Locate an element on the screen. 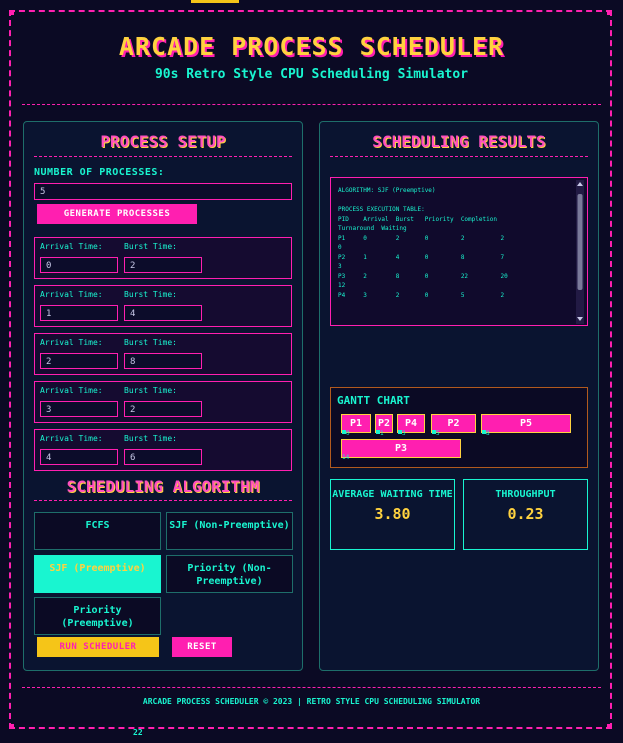  arrival-time-input: 2 is located at coordinates (79, 361).